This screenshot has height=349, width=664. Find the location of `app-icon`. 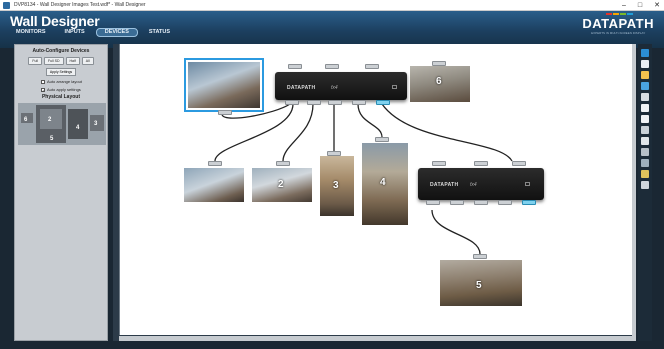

app-icon is located at coordinates (6, 5).